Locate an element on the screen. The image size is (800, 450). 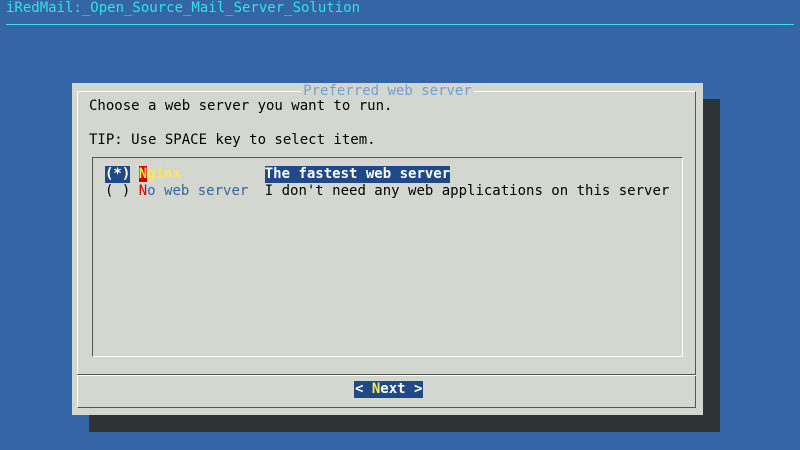
next-button-label: ext is located at coordinates (393, 389).